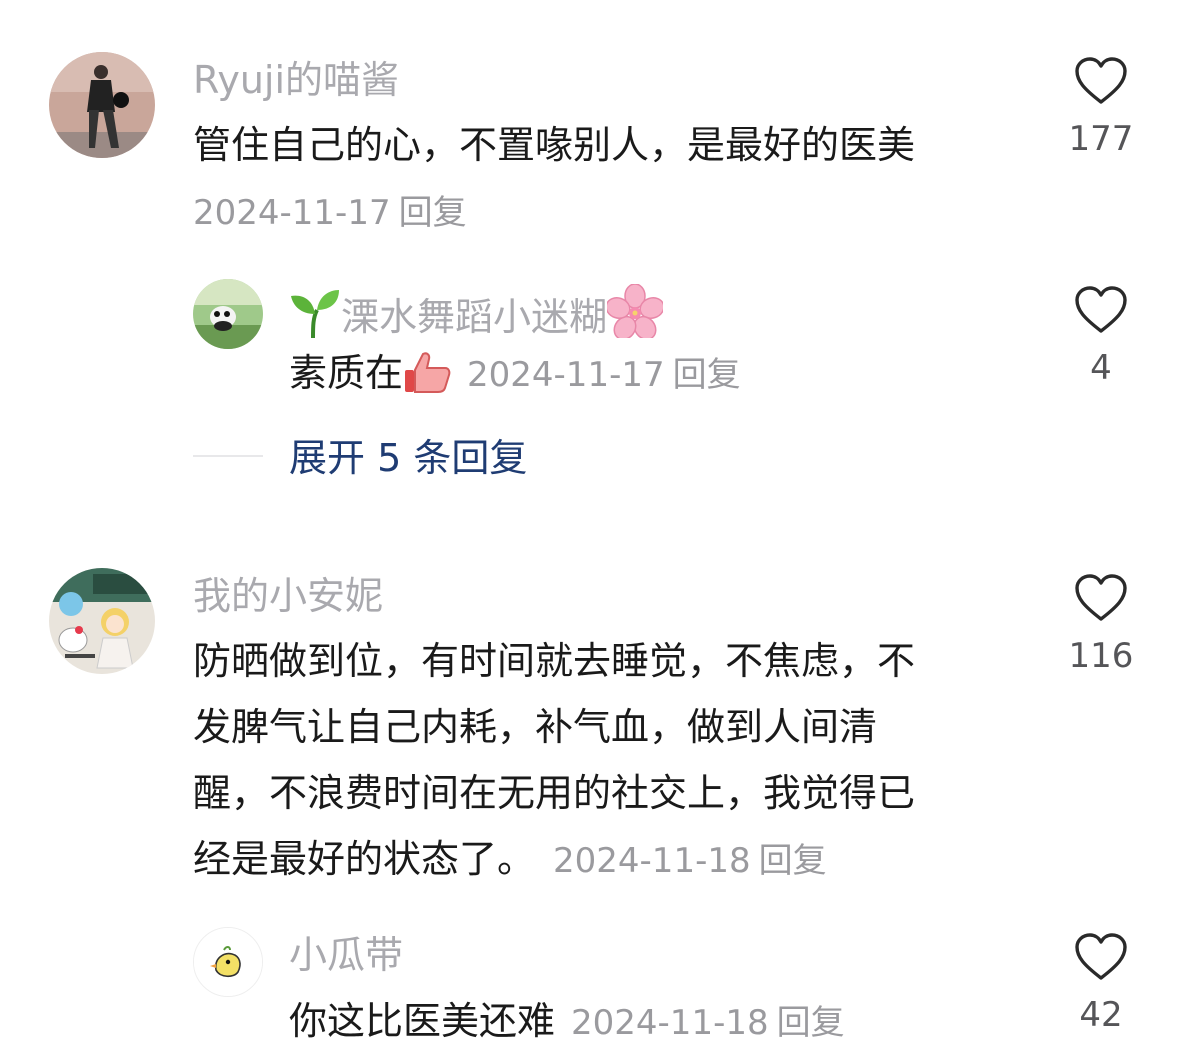 This screenshot has width=1179, height=1059. What do you see at coordinates (554, 793) in the screenshot?
I see `comment-text-line: 醒，不浪费时间在无用的社交上，我觉得已` at bounding box center [554, 793].